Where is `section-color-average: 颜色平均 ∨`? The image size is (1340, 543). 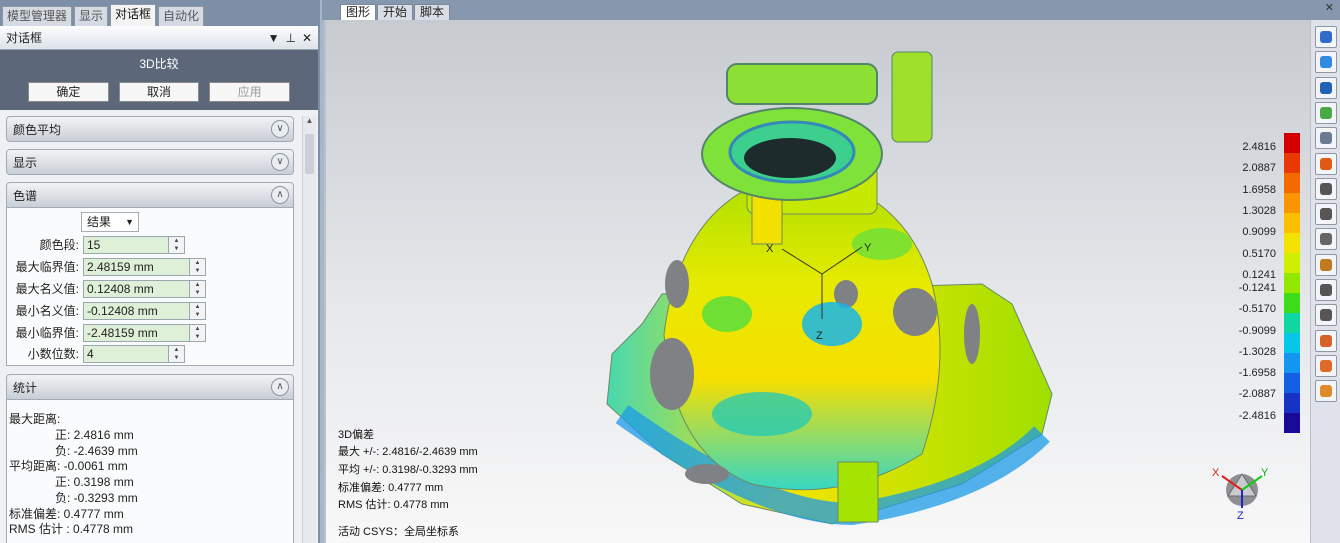
section-color-average: 颜色平均 ∨ is located at coordinates (150, 129).